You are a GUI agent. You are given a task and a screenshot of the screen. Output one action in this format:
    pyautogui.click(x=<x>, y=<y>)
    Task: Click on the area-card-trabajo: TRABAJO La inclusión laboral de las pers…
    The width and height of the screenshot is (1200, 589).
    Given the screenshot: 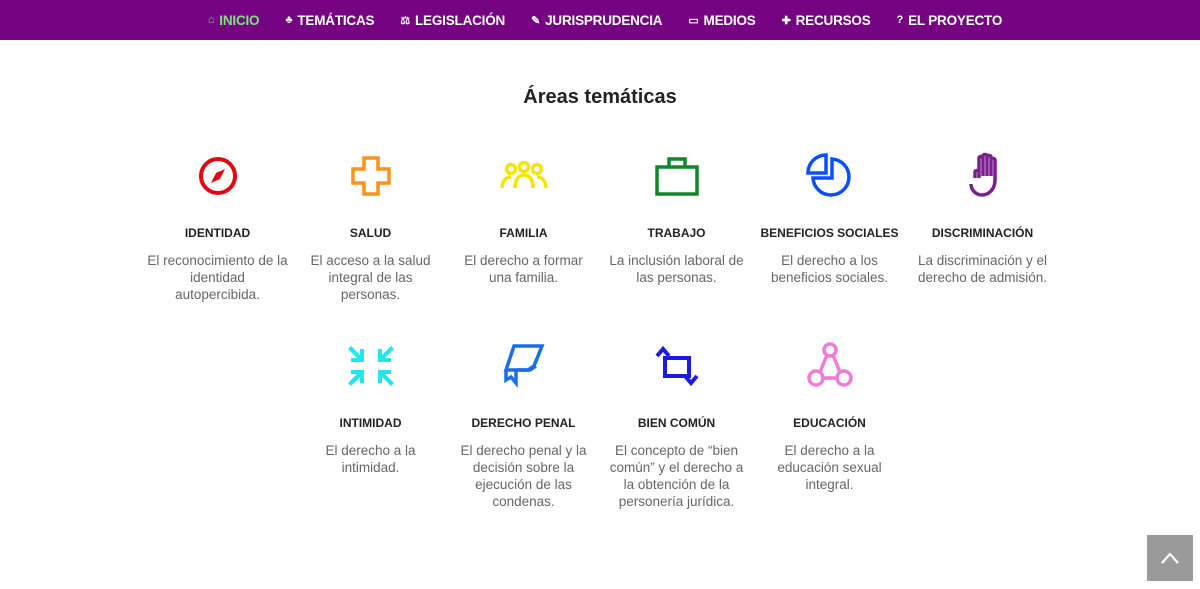 What is the action you would take?
    pyautogui.click(x=676, y=243)
    